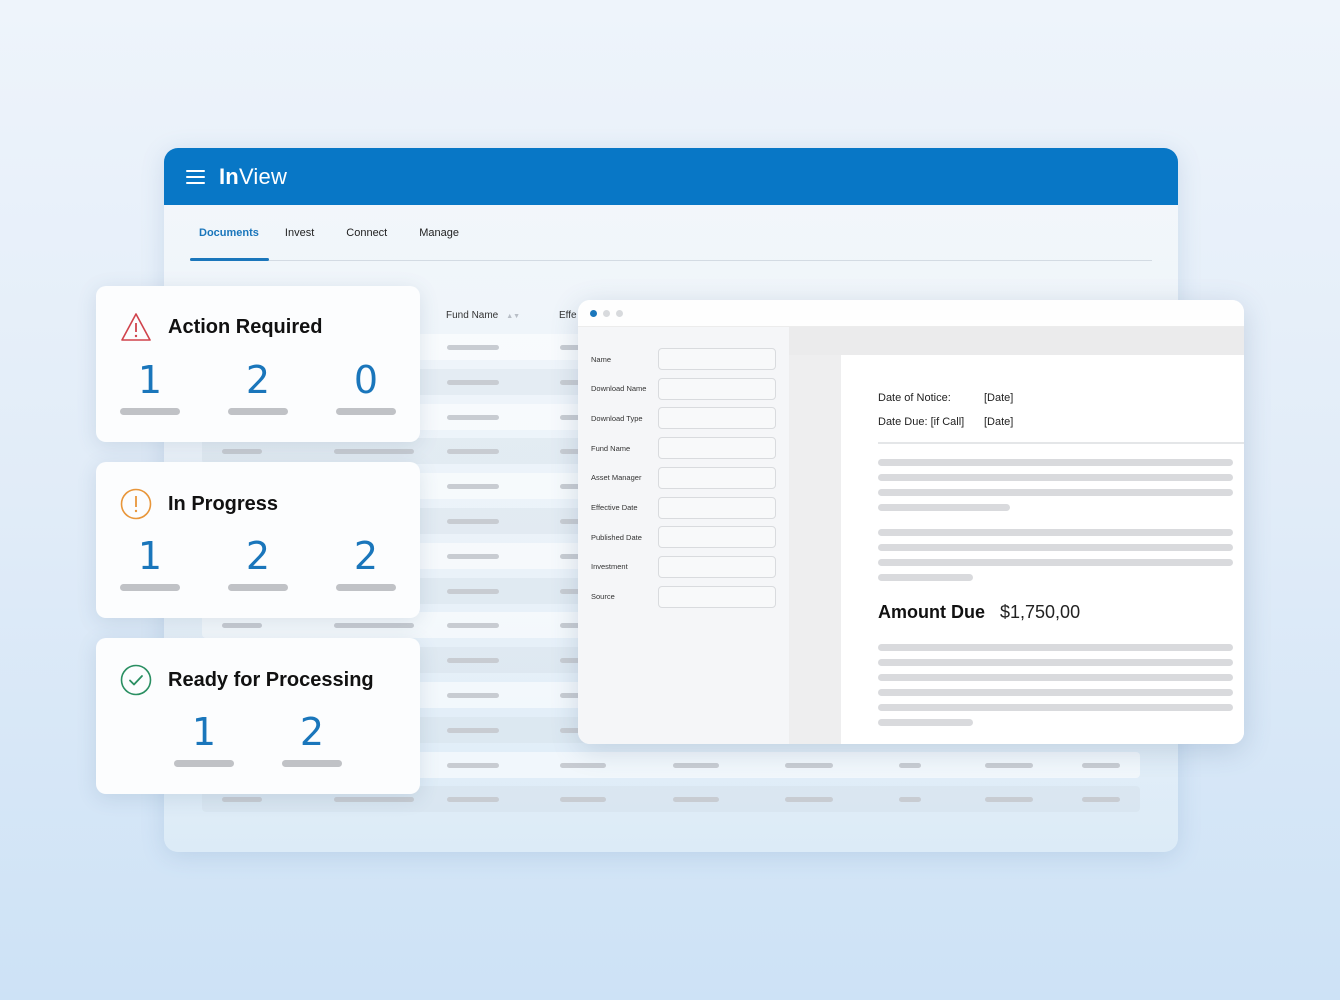 The width and height of the screenshot is (1340, 1000). I want to click on count-value: 0, so click(366, 380).